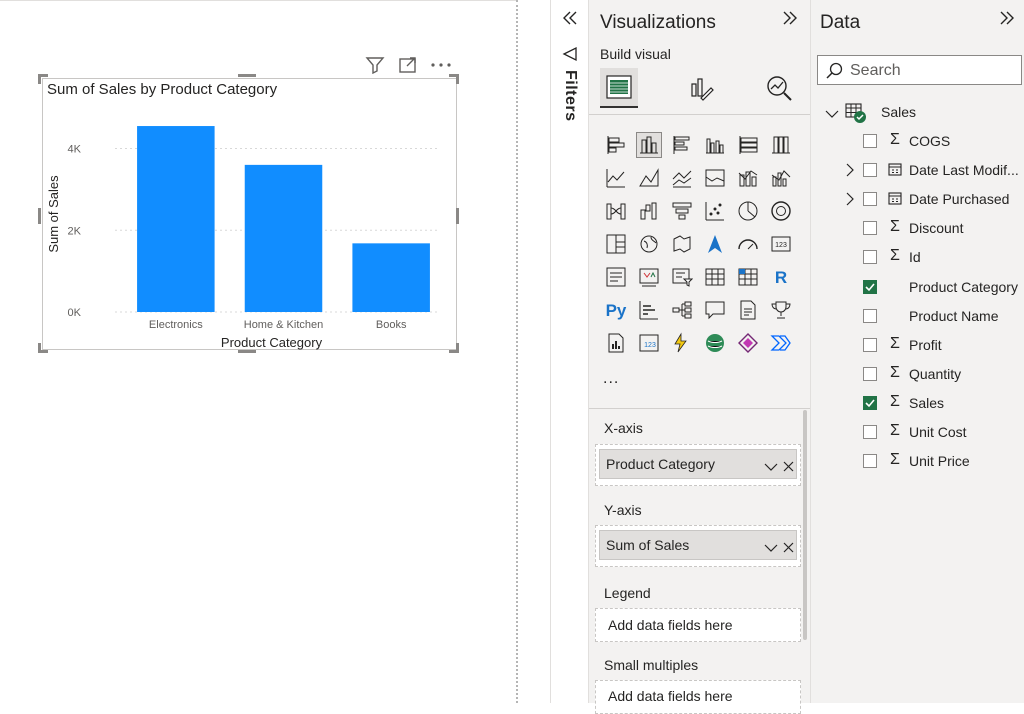 This screenshot has height=714, width=1024. What do you see at coordinates (682, 244) in the screenshot?
I see `filled-map-icon` at bounding box center [682, 244].